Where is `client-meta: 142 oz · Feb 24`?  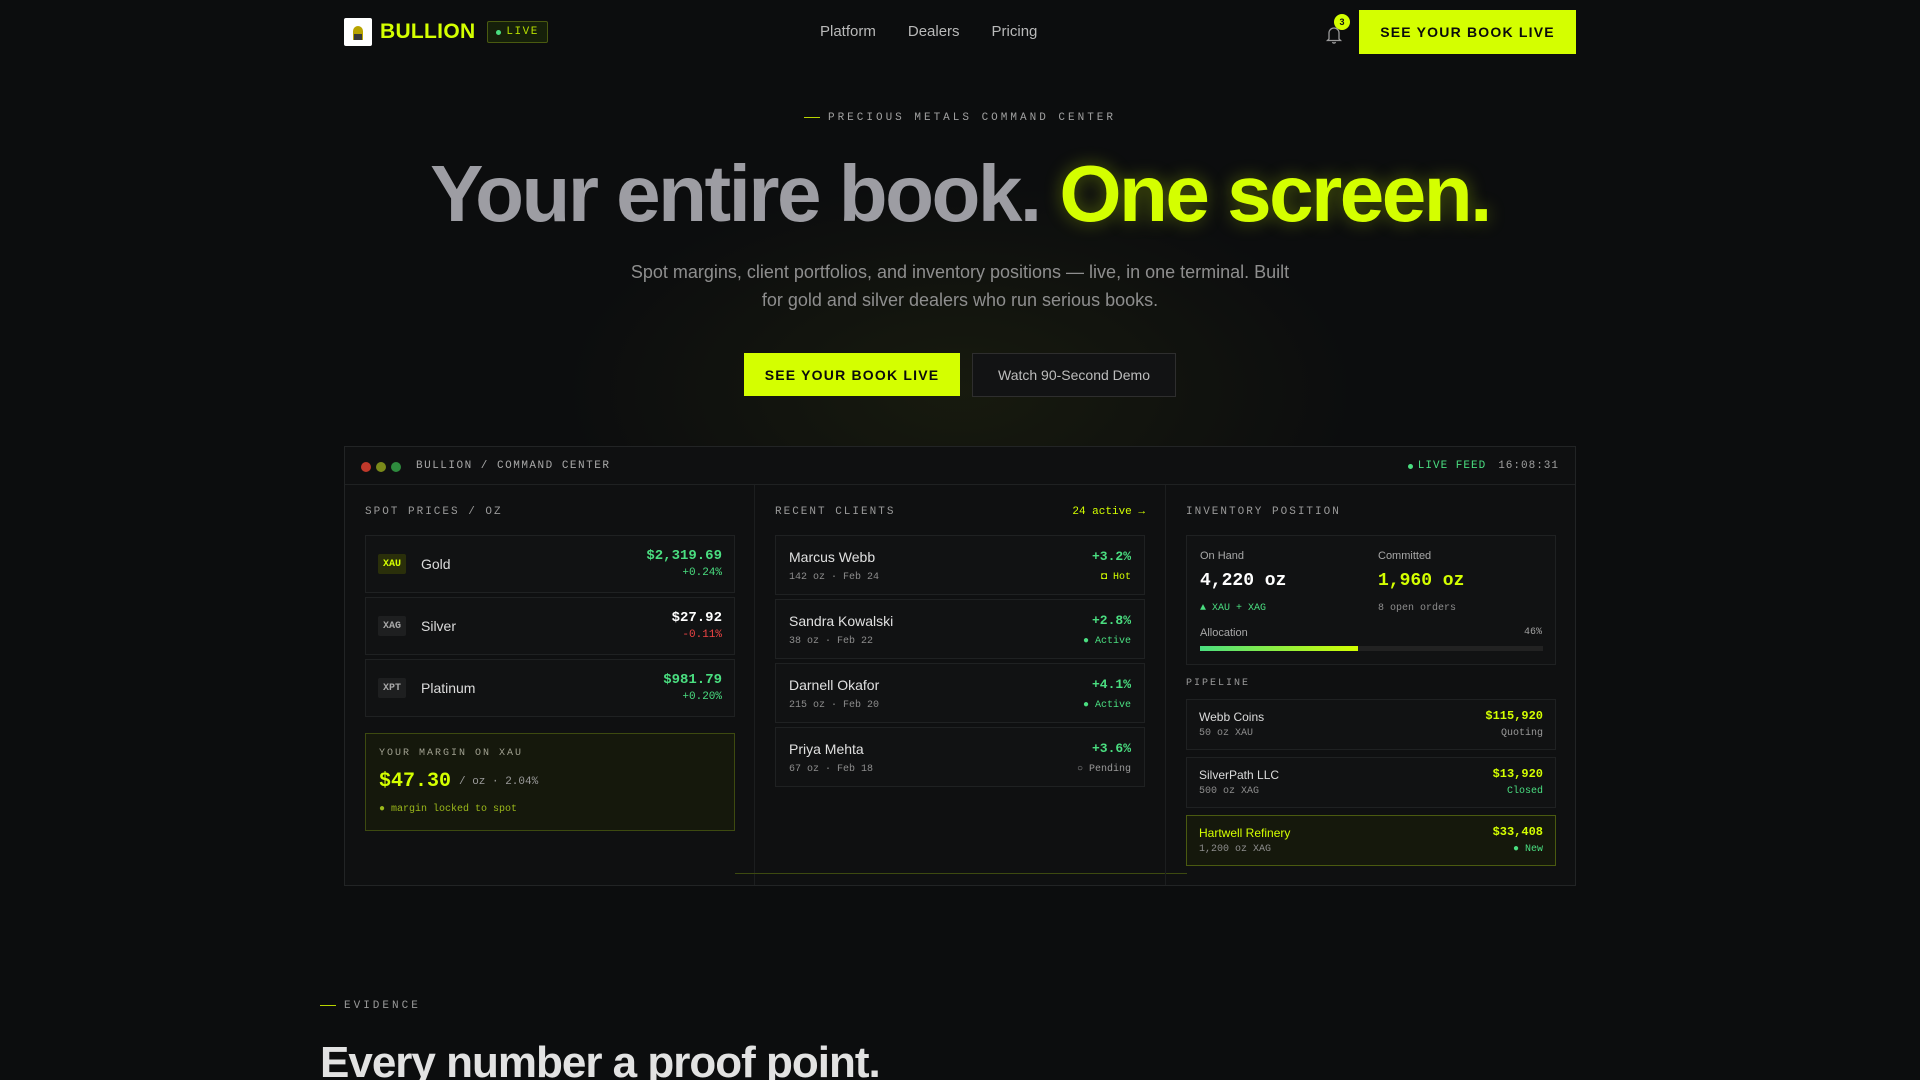
client-meta: 142 oz · Feb 24 is located at coordinates (834, 577).